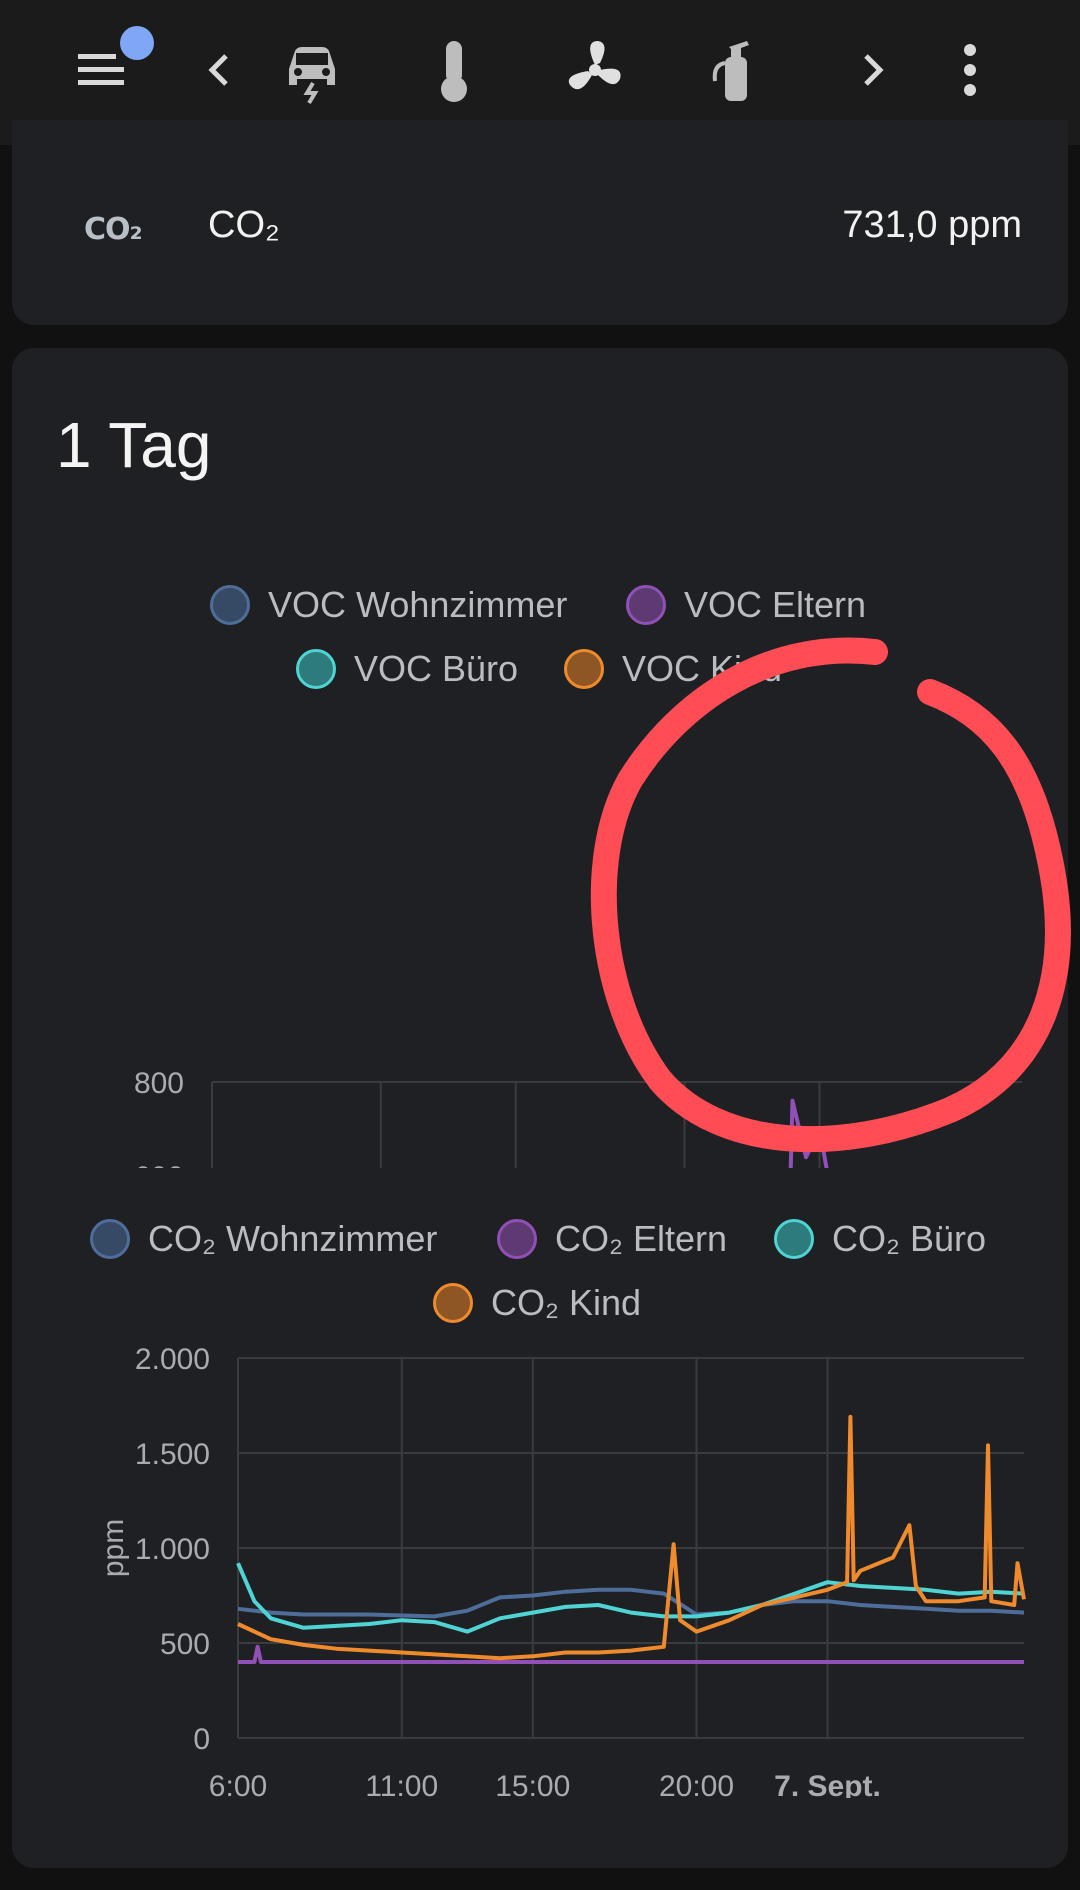  I want to click on legend-voc-buero: VOC Büro, so click(407, 669).